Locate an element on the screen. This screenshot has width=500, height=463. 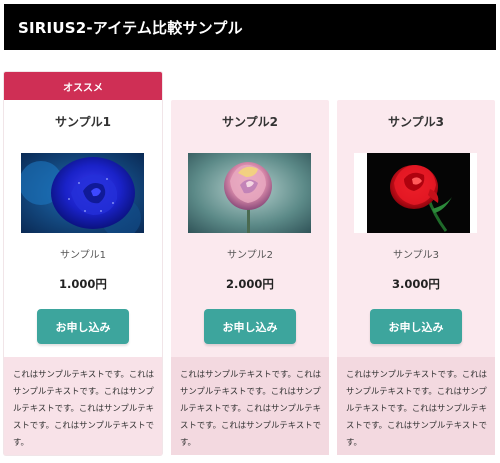
recommended-badge: オススメ is located at coordinates (83, 86).